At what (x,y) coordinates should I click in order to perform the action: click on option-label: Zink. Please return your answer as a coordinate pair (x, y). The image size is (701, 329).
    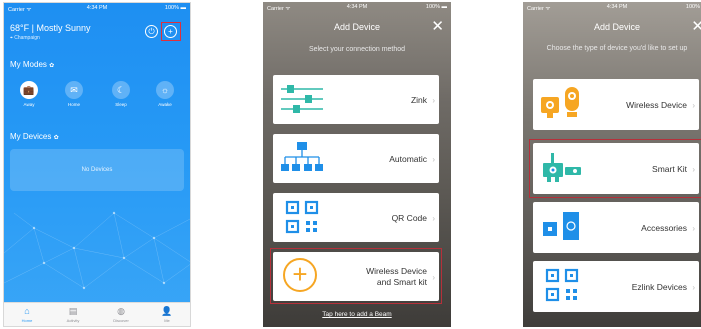
    Looking at the image, I should click on (418, 100).